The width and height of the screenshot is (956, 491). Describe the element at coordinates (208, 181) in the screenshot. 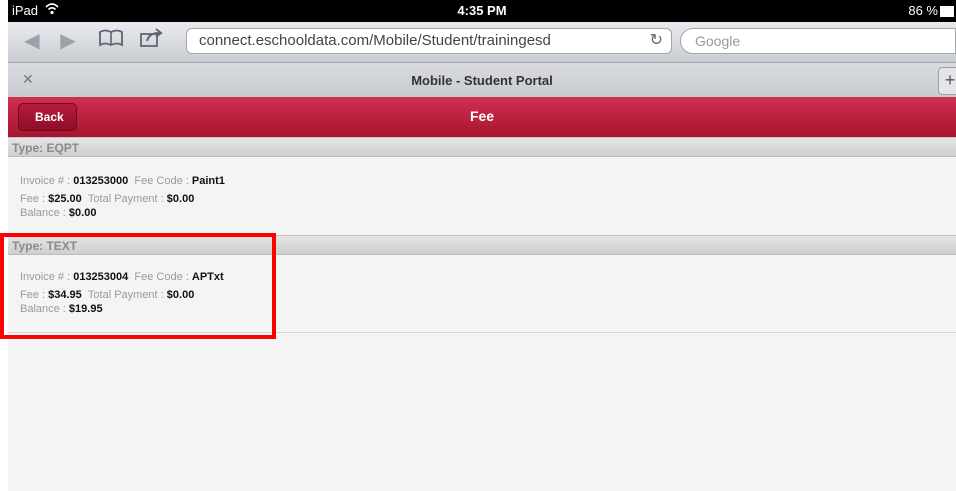

I see `fee-code-value: Paint1` at that location.